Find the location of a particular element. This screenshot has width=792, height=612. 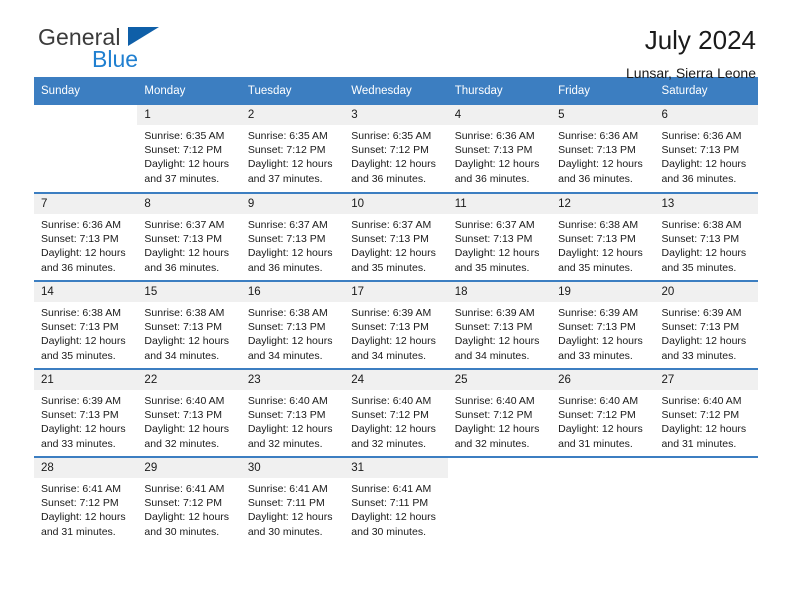

day-detail-line: Sunrise: 6:35 AM is located at coordinates (184, 136).